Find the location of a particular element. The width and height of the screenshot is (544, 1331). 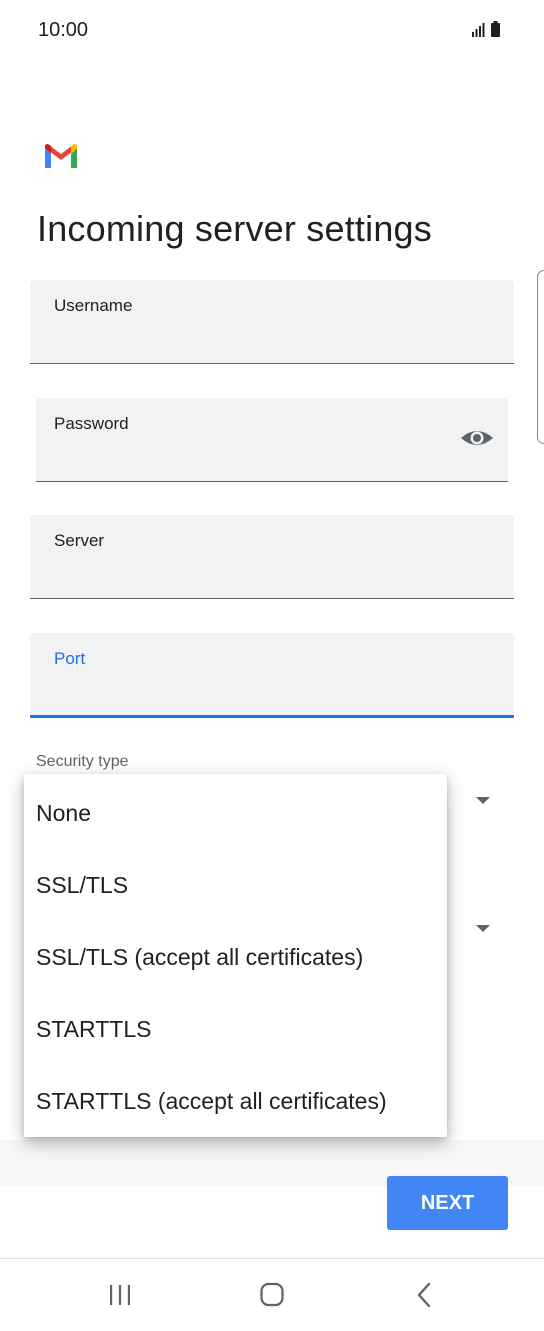

system-status-icons is located at coordinates (486, 29).